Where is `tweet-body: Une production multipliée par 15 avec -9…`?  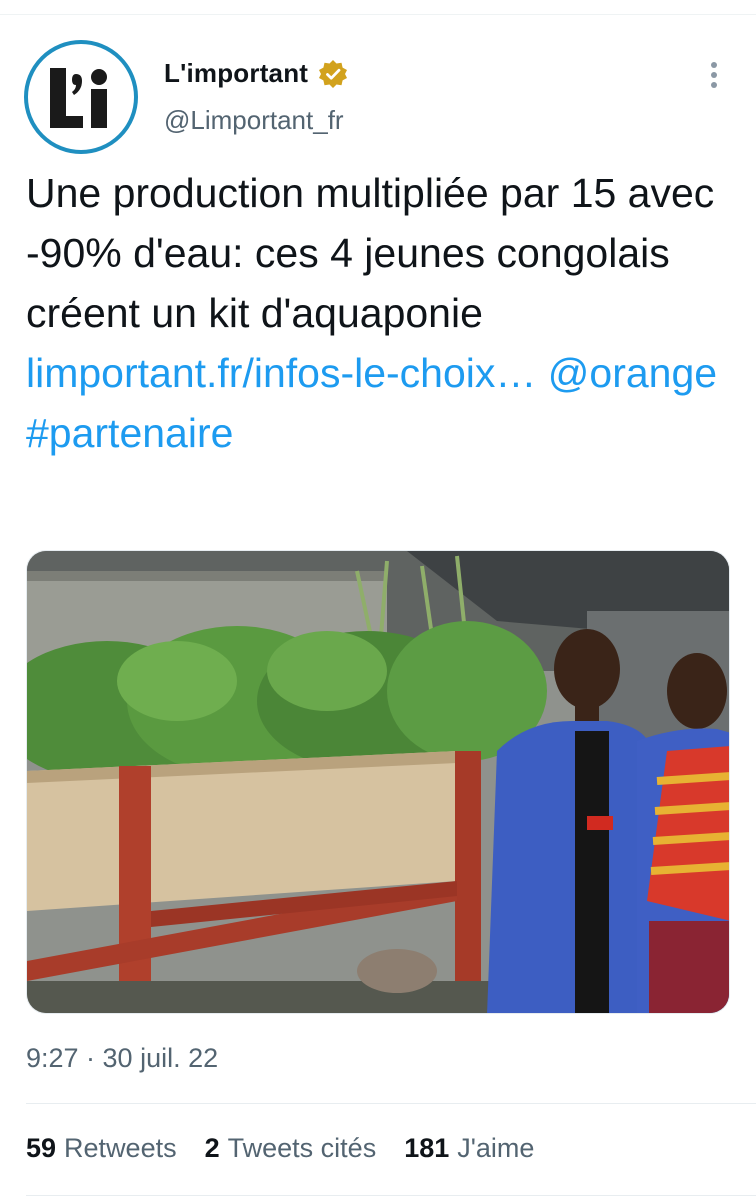 tweet-body: Une production multipliée par 15 avec -9… is located at coordinates (370, 253).